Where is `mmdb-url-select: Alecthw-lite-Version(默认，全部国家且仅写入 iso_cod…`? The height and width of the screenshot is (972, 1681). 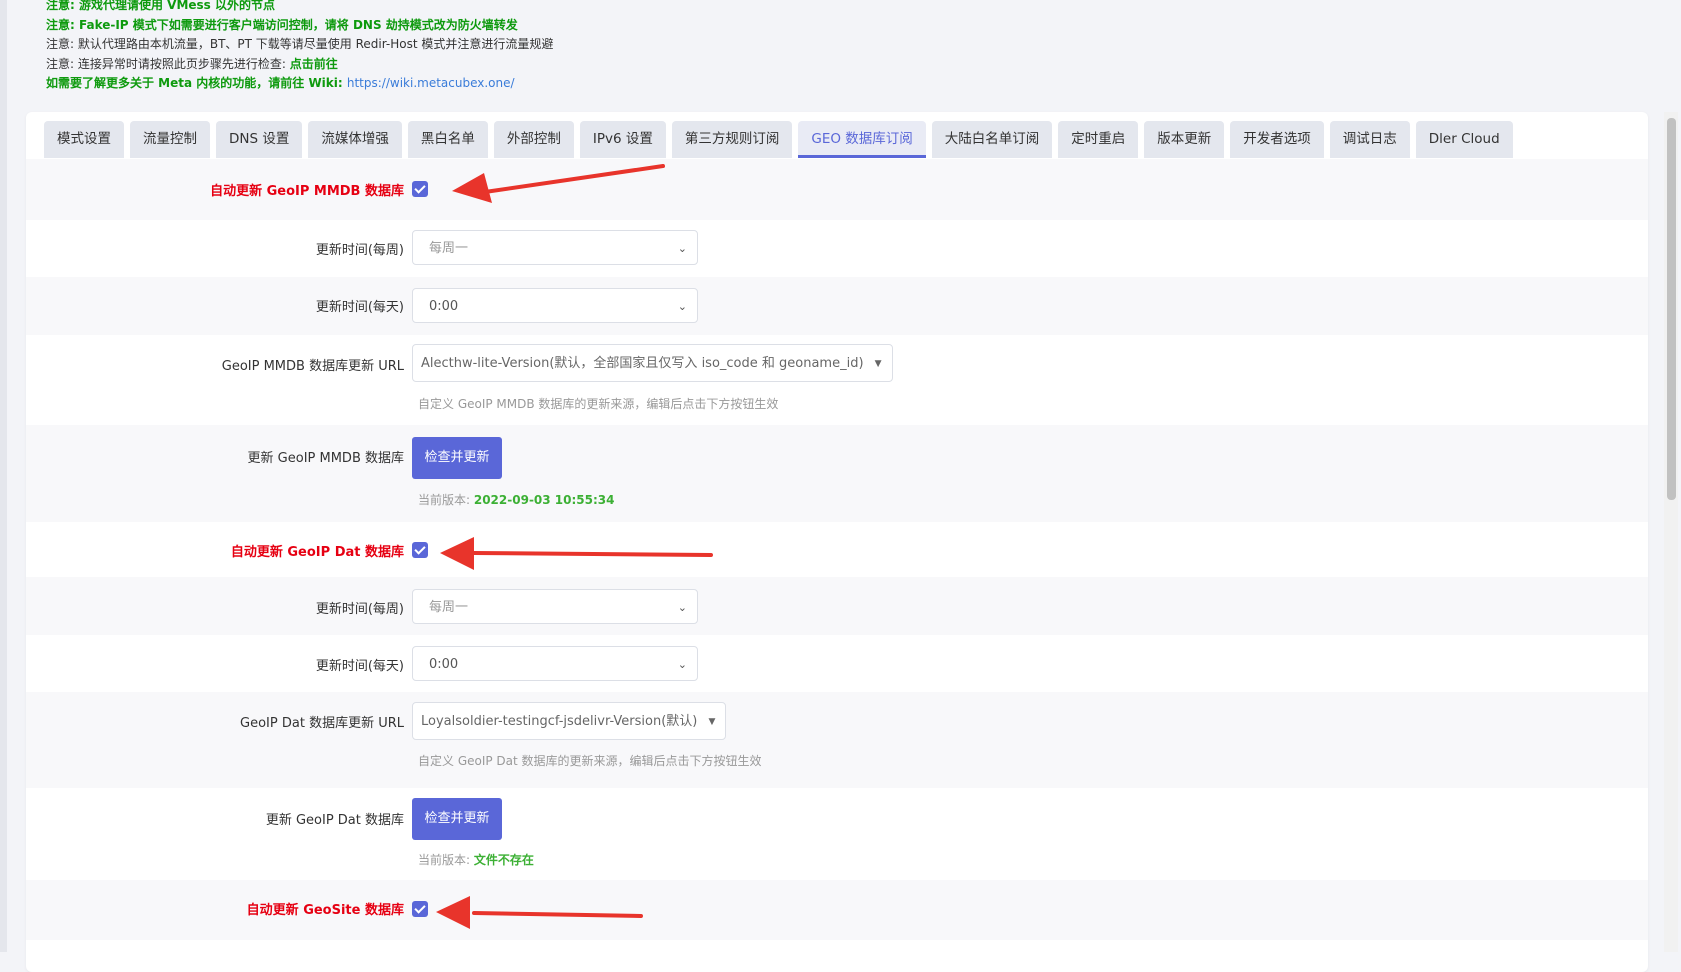
mmdb-url-select: Alecthw-lite-Version(默认，全部国家且仅写入 iso_cod… is located at coordinates (652, 363).